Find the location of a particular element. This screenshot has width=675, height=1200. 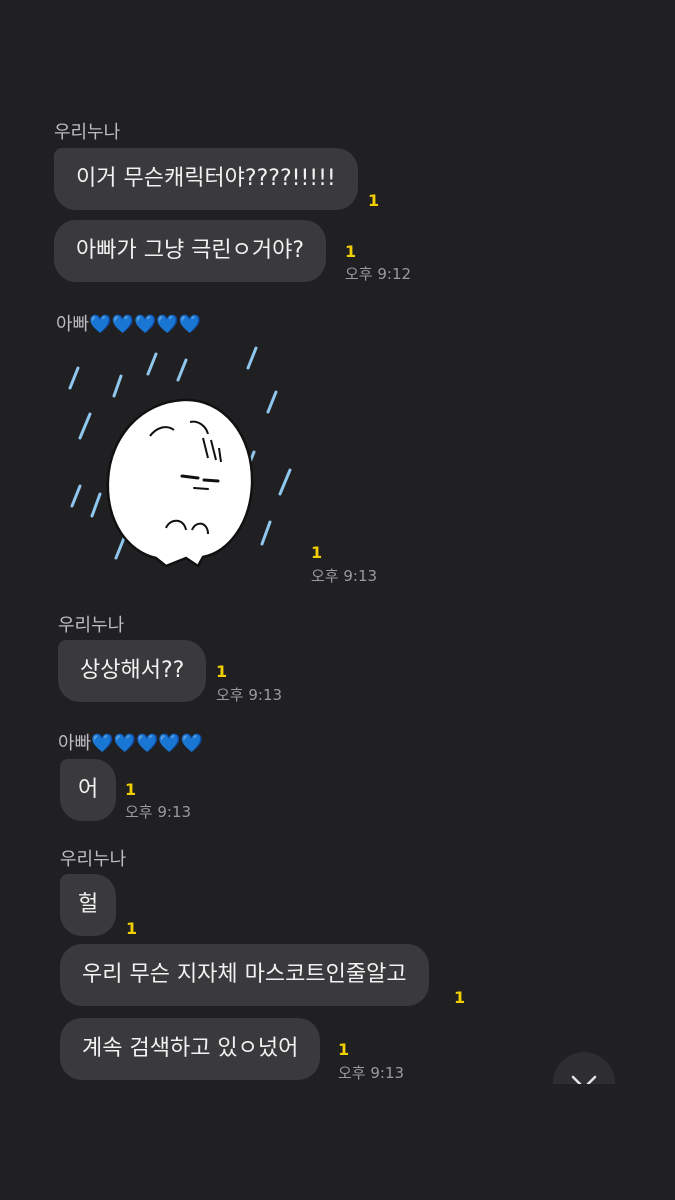

message-bubble: 계속 검색하고 있ㅇ넜어 is located at coordinates (190, 1049).